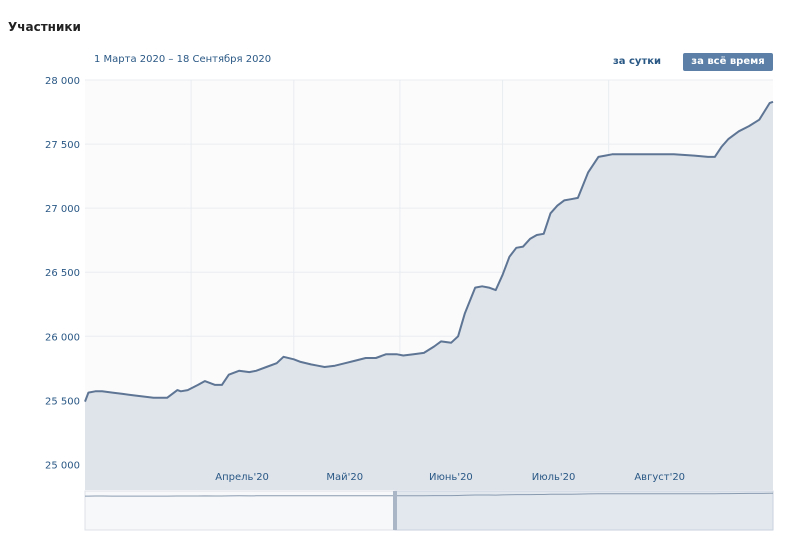  What do you see at coordinates (62, 465) in the screenshot?
I see `y-tick-label: 25 000` at bounding box center [62, 465].